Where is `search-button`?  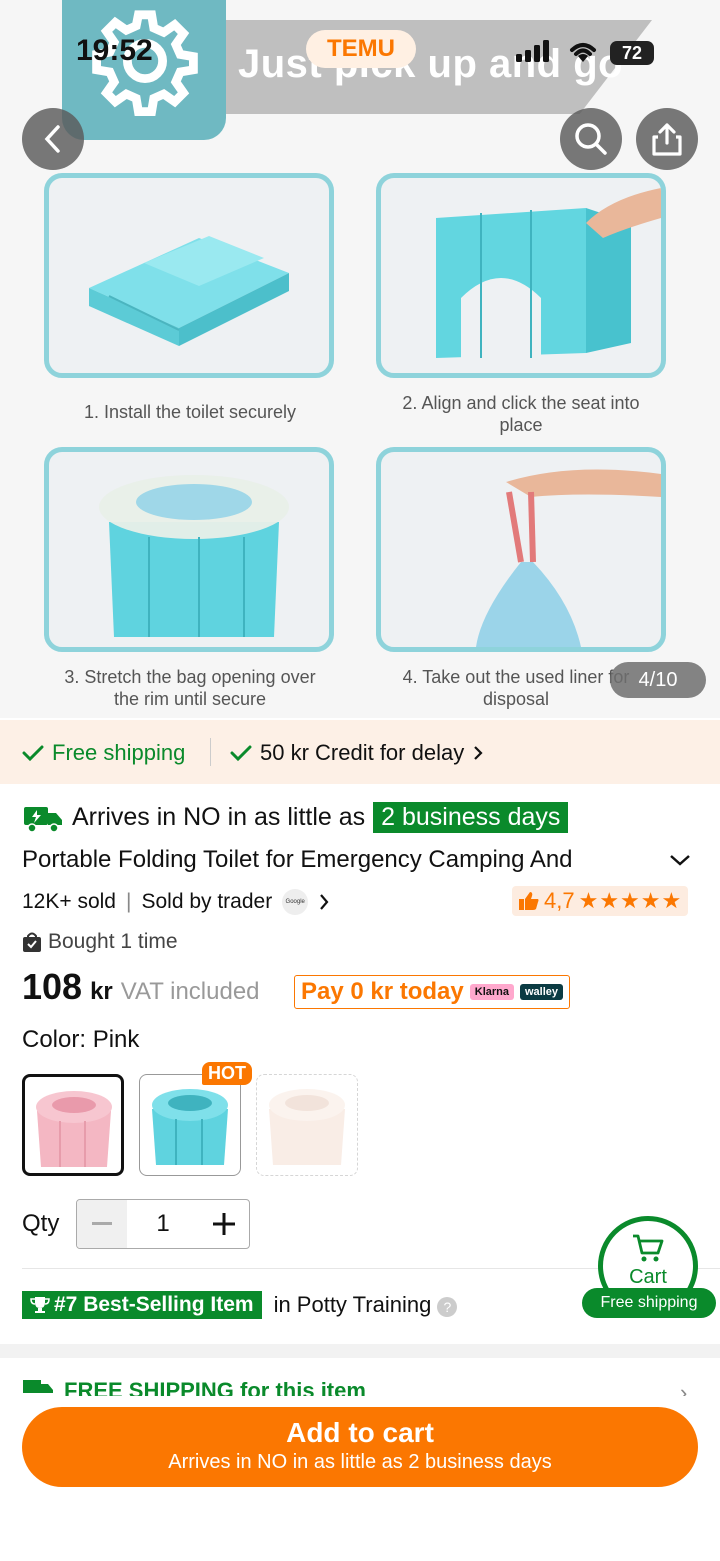 search-button is located at coordinates (591, 139).